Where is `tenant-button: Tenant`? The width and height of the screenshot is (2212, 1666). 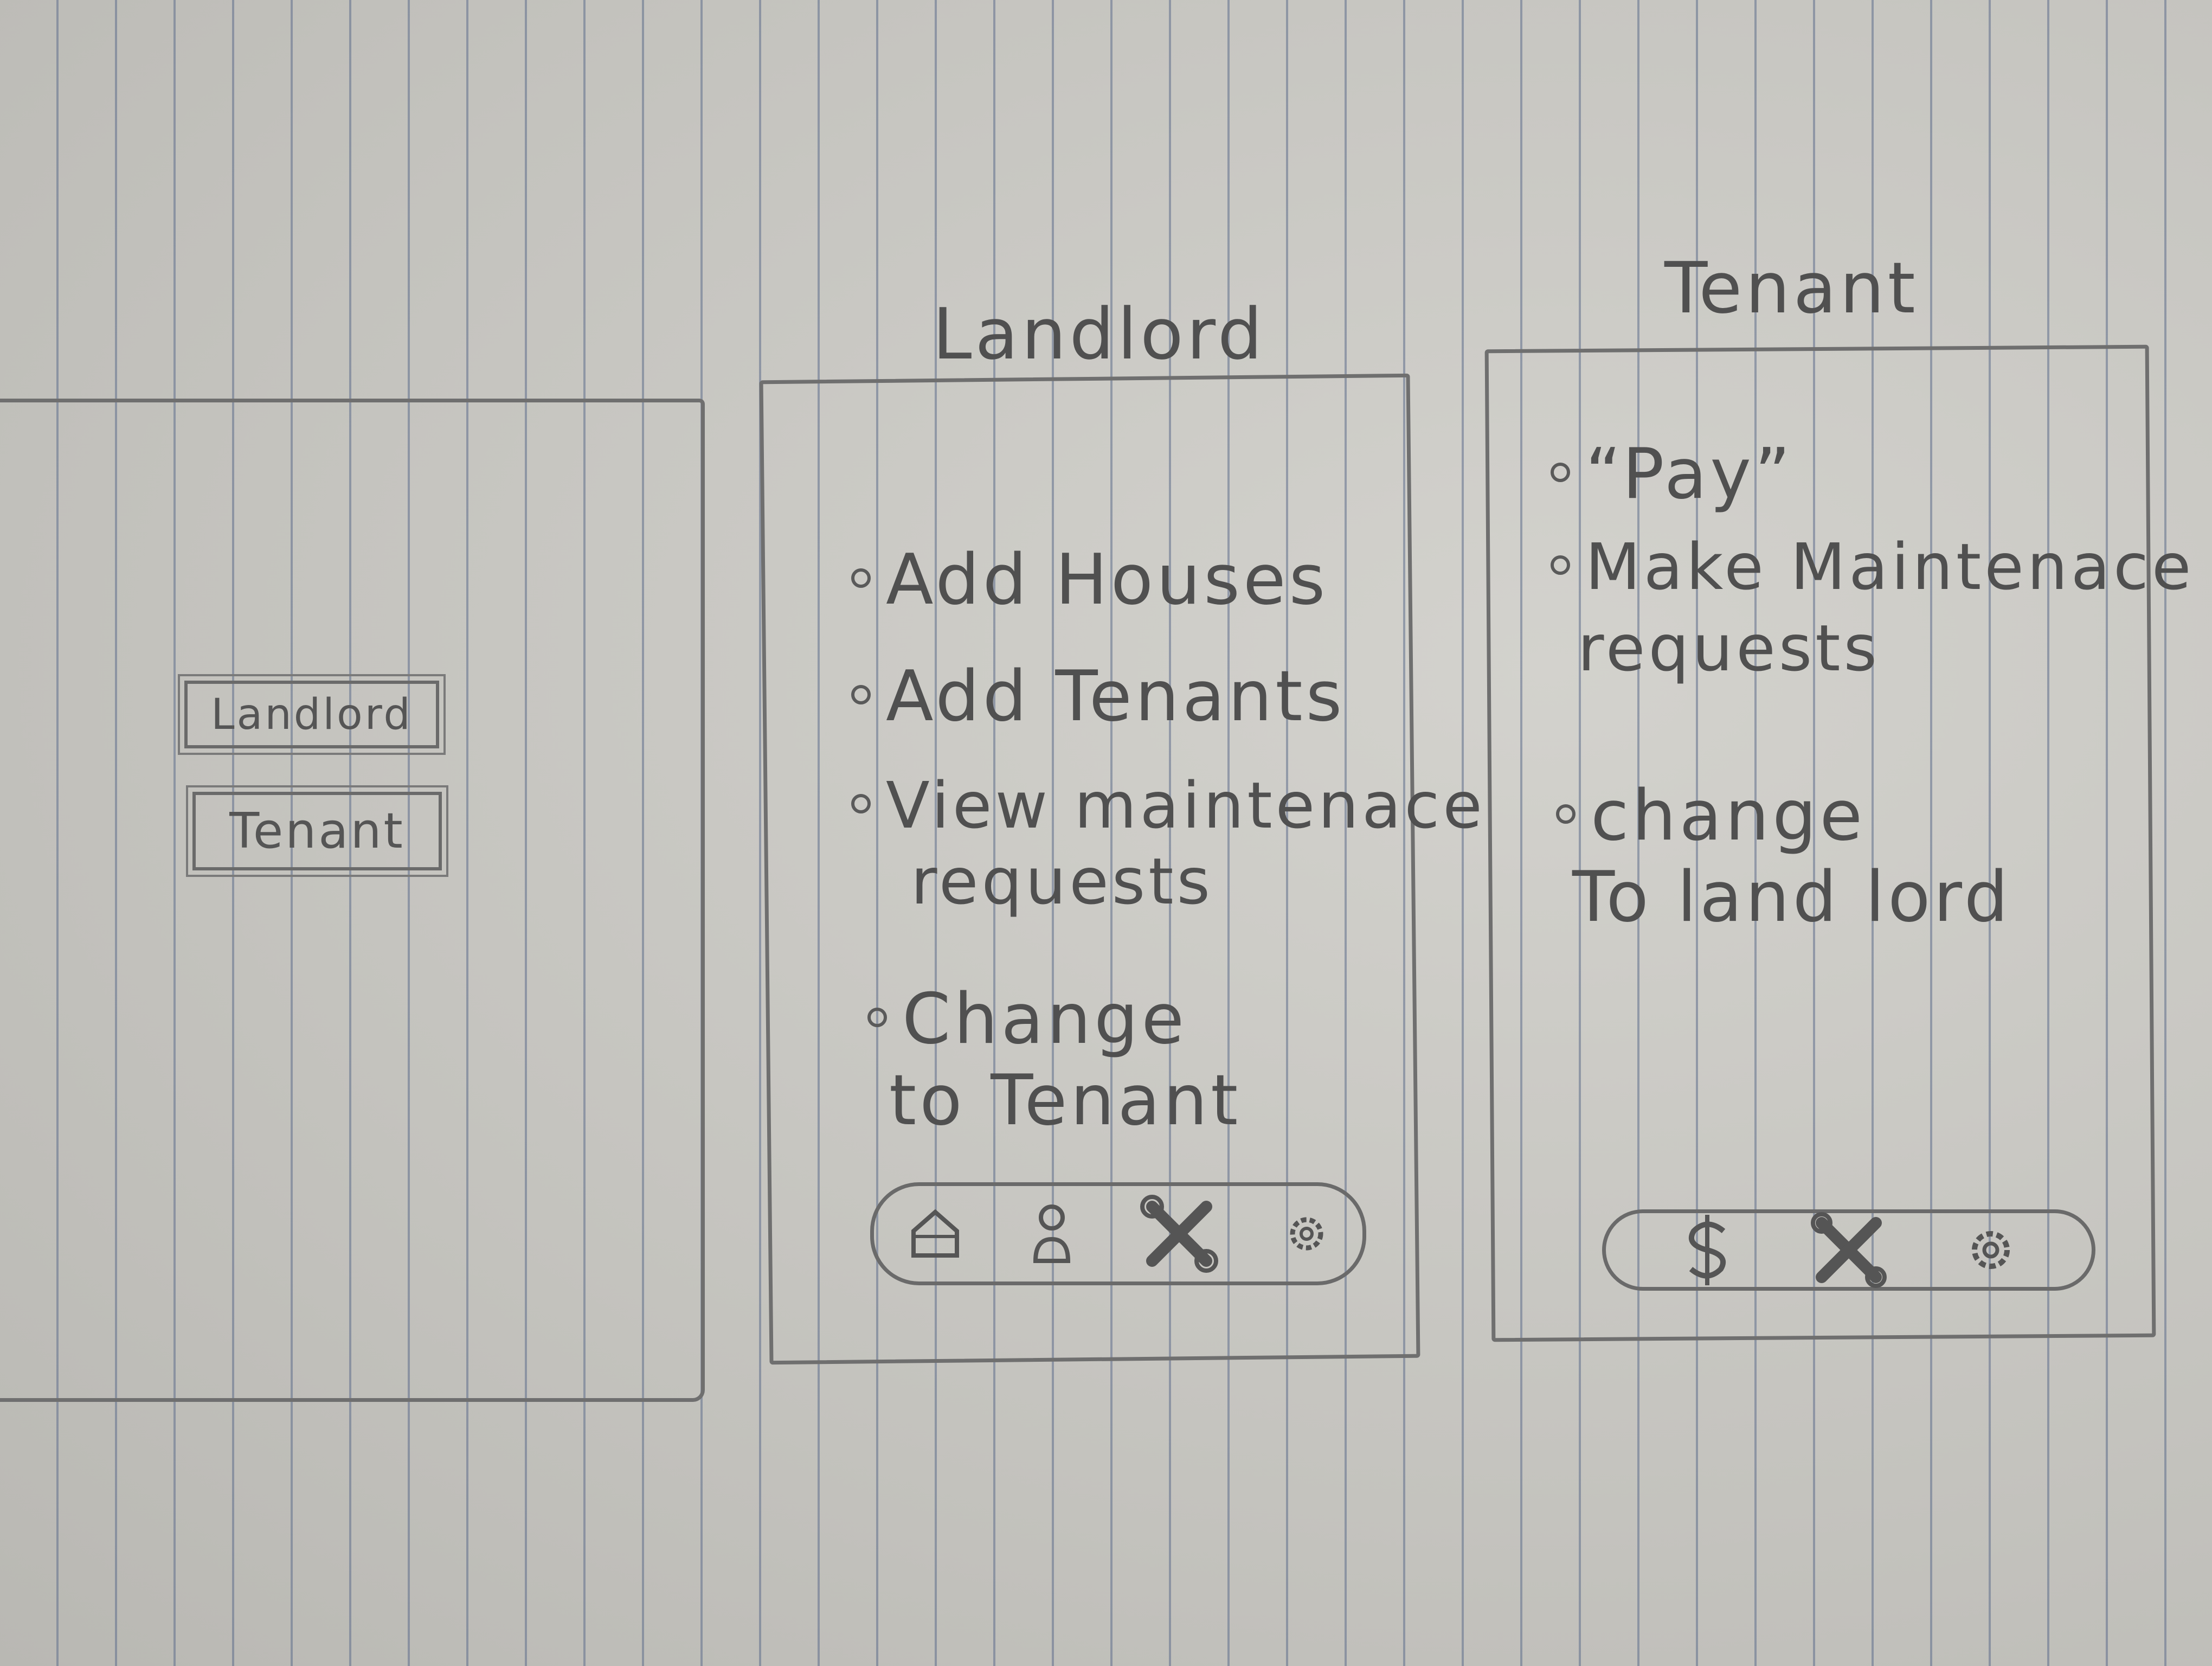 tenant-button: Tenant is located at coordinates (317, 831).